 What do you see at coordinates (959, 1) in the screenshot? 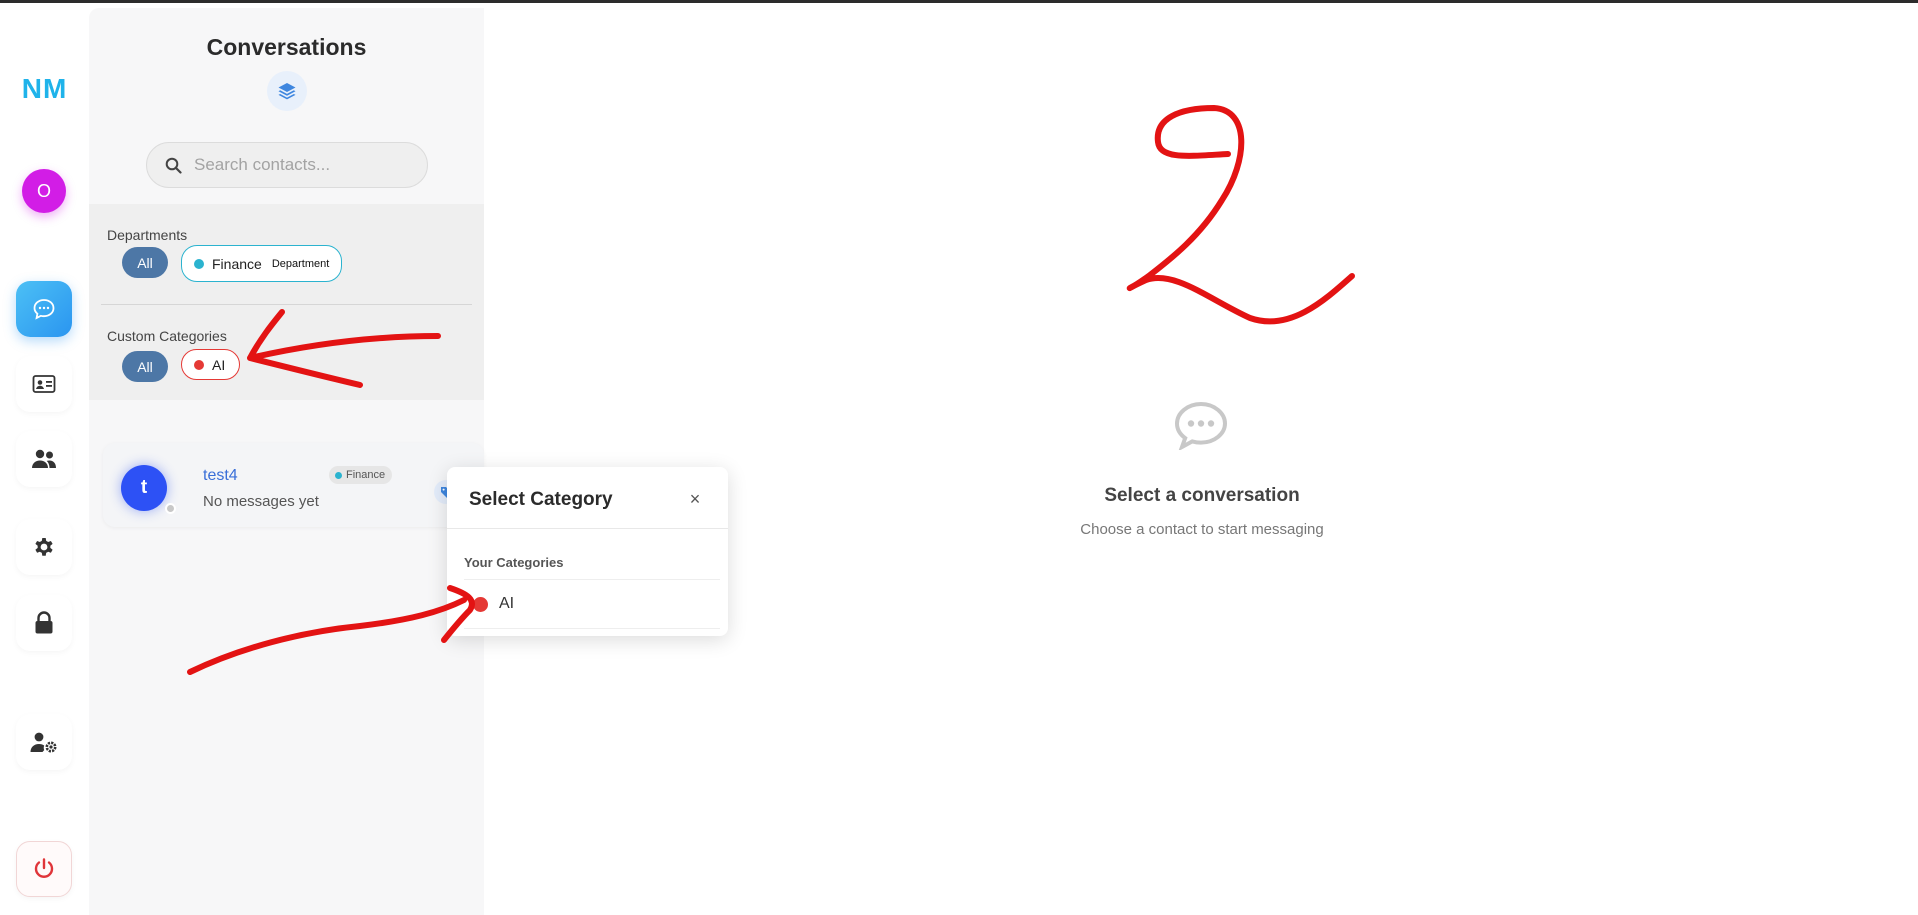
I see `window-top-bar` at bounding box center [959, 1].